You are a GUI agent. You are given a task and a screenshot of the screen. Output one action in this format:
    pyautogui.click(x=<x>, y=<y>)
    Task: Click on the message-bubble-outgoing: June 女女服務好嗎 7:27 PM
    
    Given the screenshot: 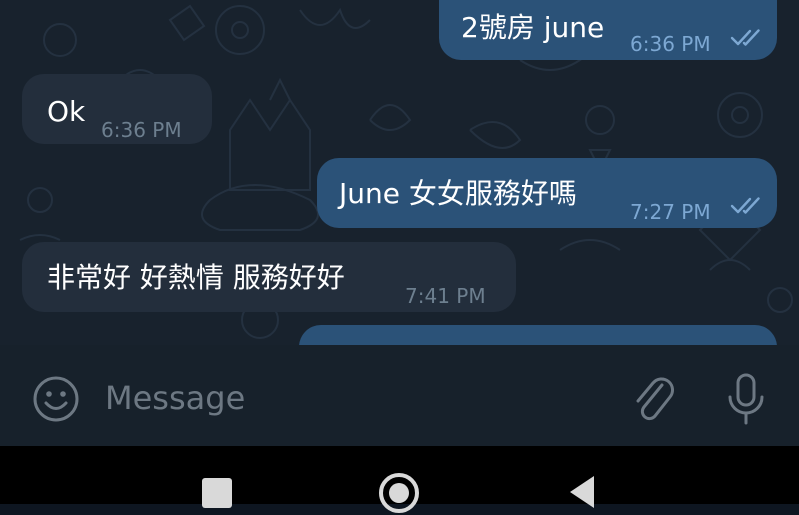 What is the action you would take?
    pyautogui.click(x=547, y=193)
    